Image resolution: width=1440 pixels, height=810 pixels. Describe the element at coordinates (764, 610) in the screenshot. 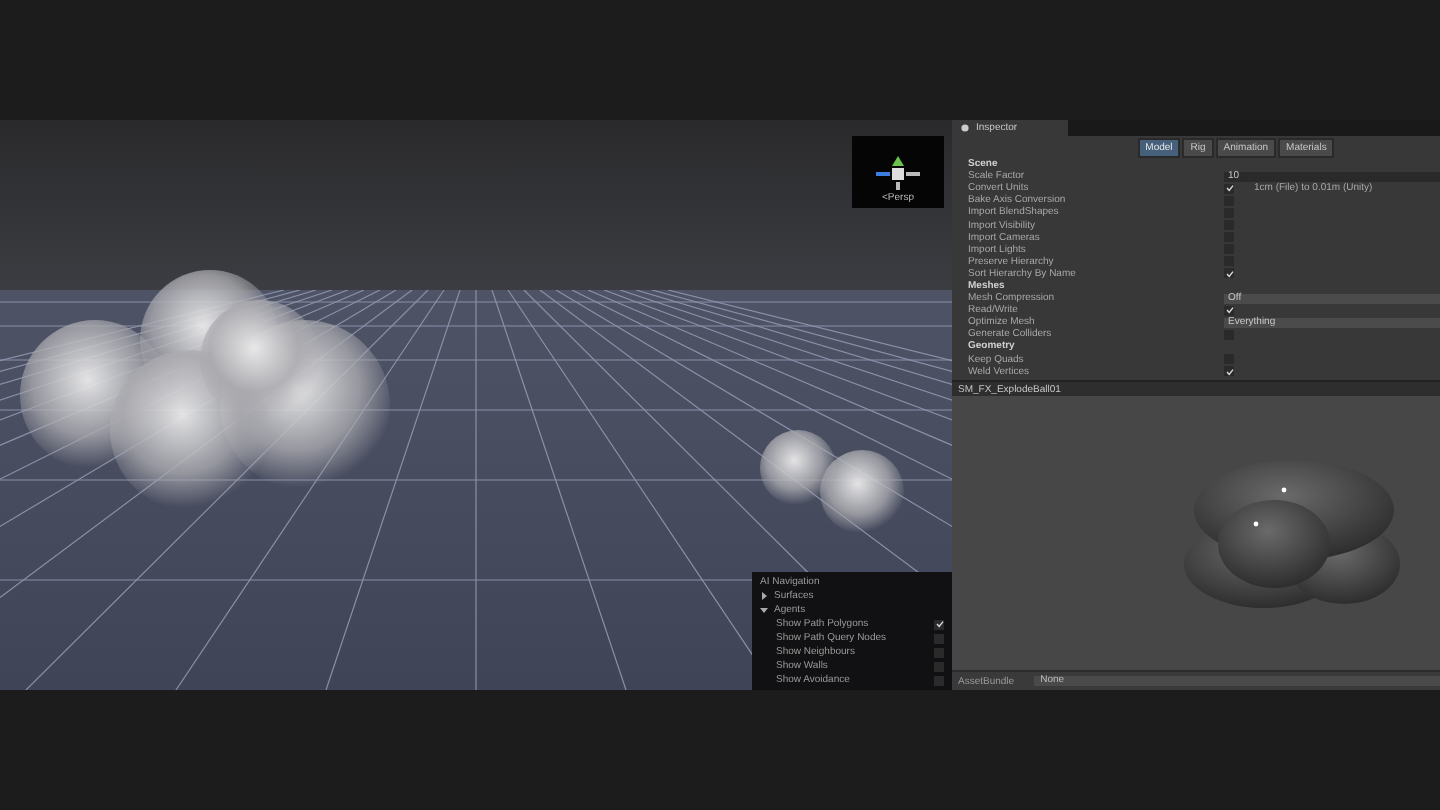

I see `expanded-arrow-icon` at that location.